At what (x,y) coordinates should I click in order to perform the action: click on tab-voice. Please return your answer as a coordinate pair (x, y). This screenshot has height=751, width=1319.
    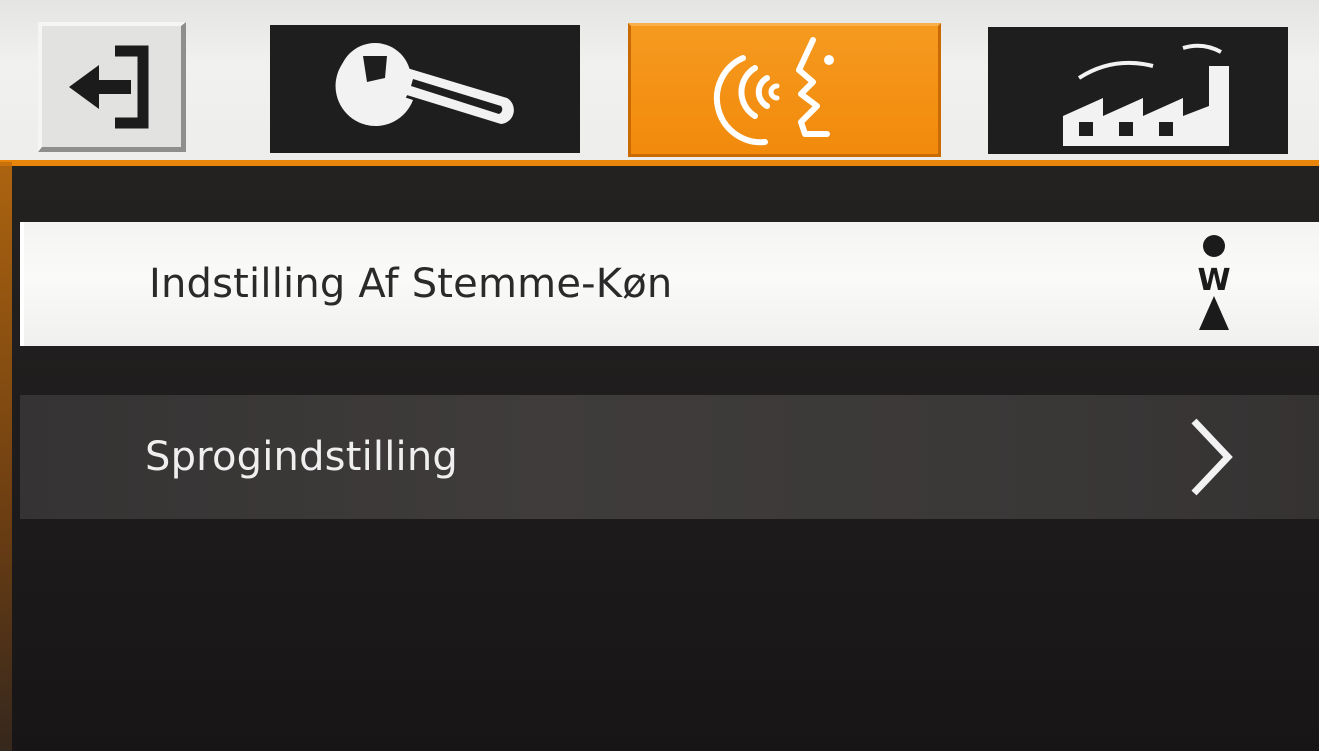
    Looking at the image, I should click on (784, 90).